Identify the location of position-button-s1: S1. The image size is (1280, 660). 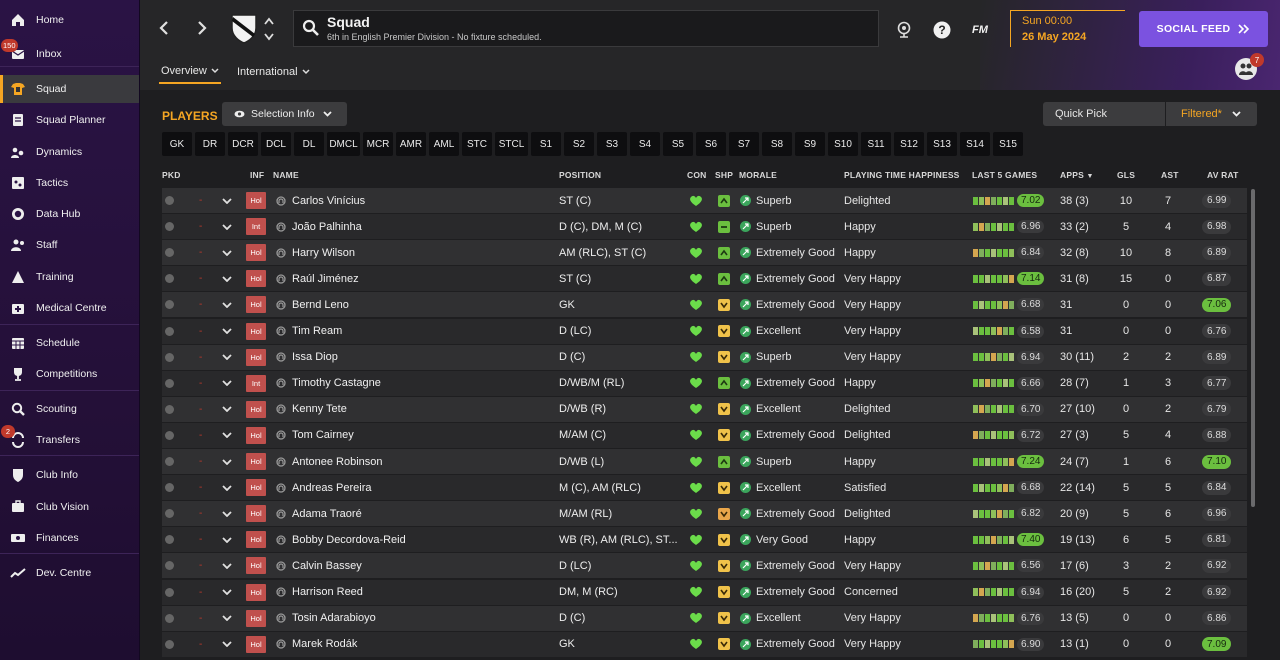
(546, 144).